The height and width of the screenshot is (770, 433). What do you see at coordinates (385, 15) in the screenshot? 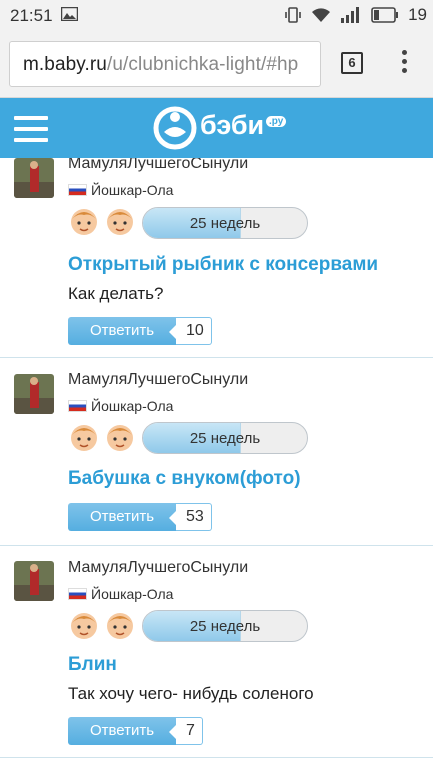
I see `battery-icon` at bounding box center [385, 15].